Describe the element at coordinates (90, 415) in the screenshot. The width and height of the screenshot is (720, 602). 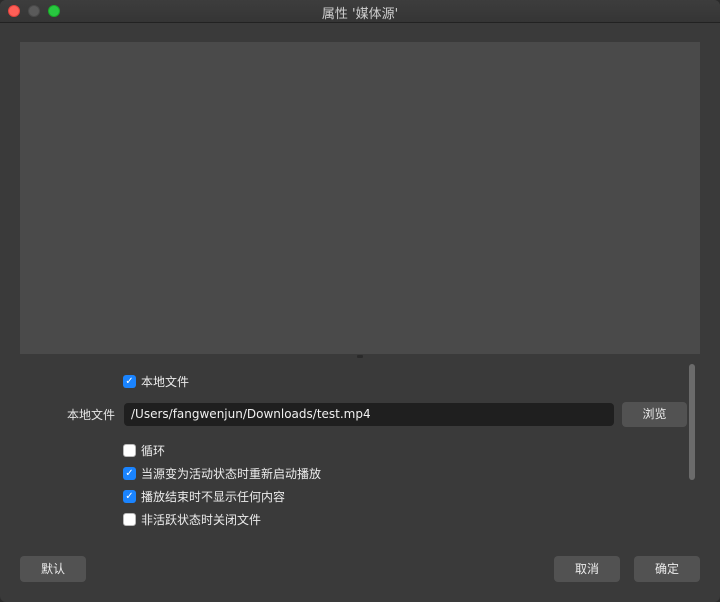
I see `local-file-field-label: 本地文件` at that location.